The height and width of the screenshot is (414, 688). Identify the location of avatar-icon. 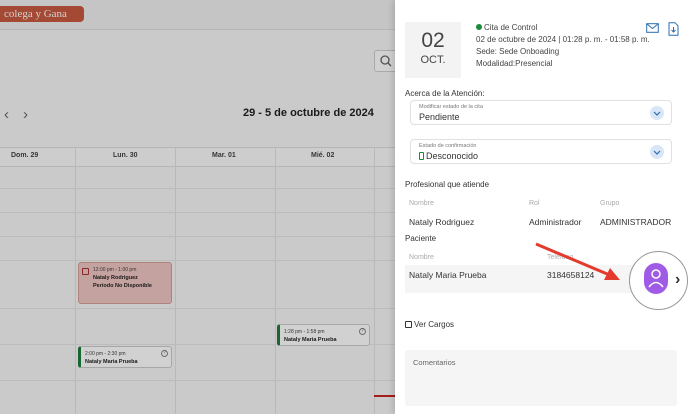
(656, 278).